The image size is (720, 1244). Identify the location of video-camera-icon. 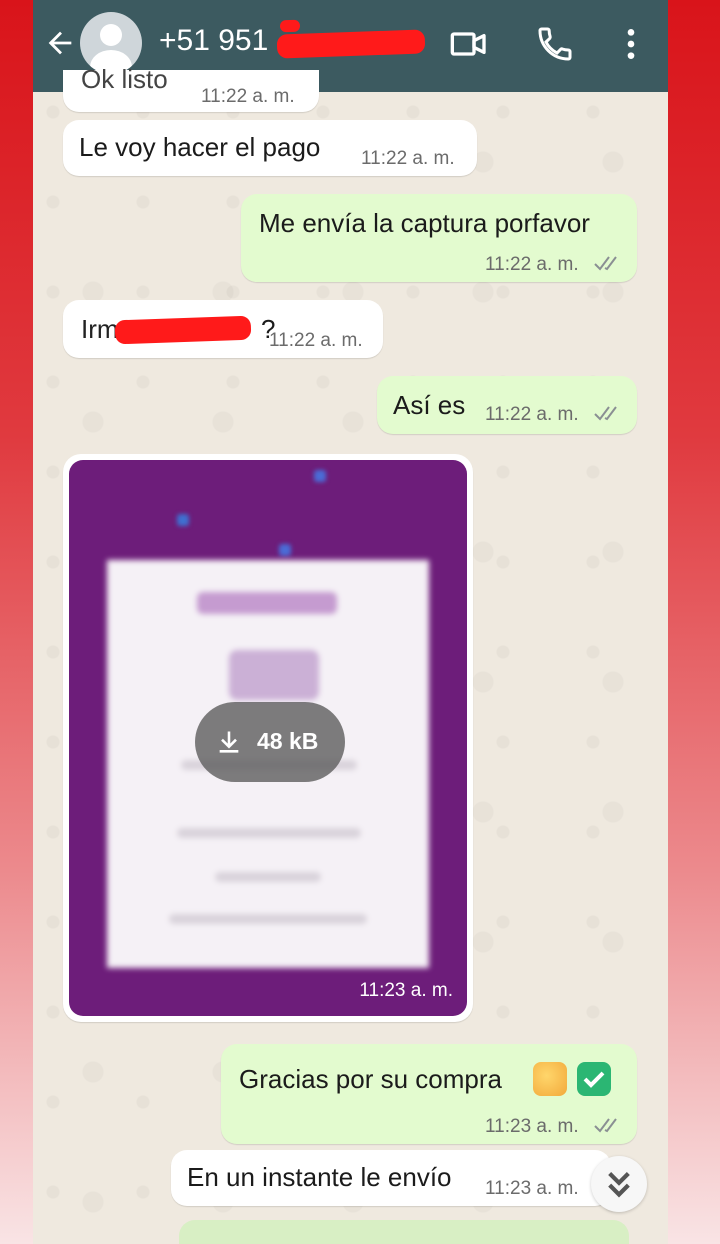
(469, 44).